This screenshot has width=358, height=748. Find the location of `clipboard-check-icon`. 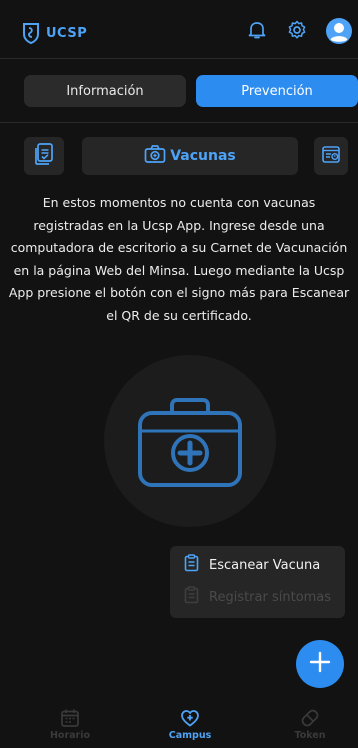

clipboard-check-icon is located at coordinates (44, 156).